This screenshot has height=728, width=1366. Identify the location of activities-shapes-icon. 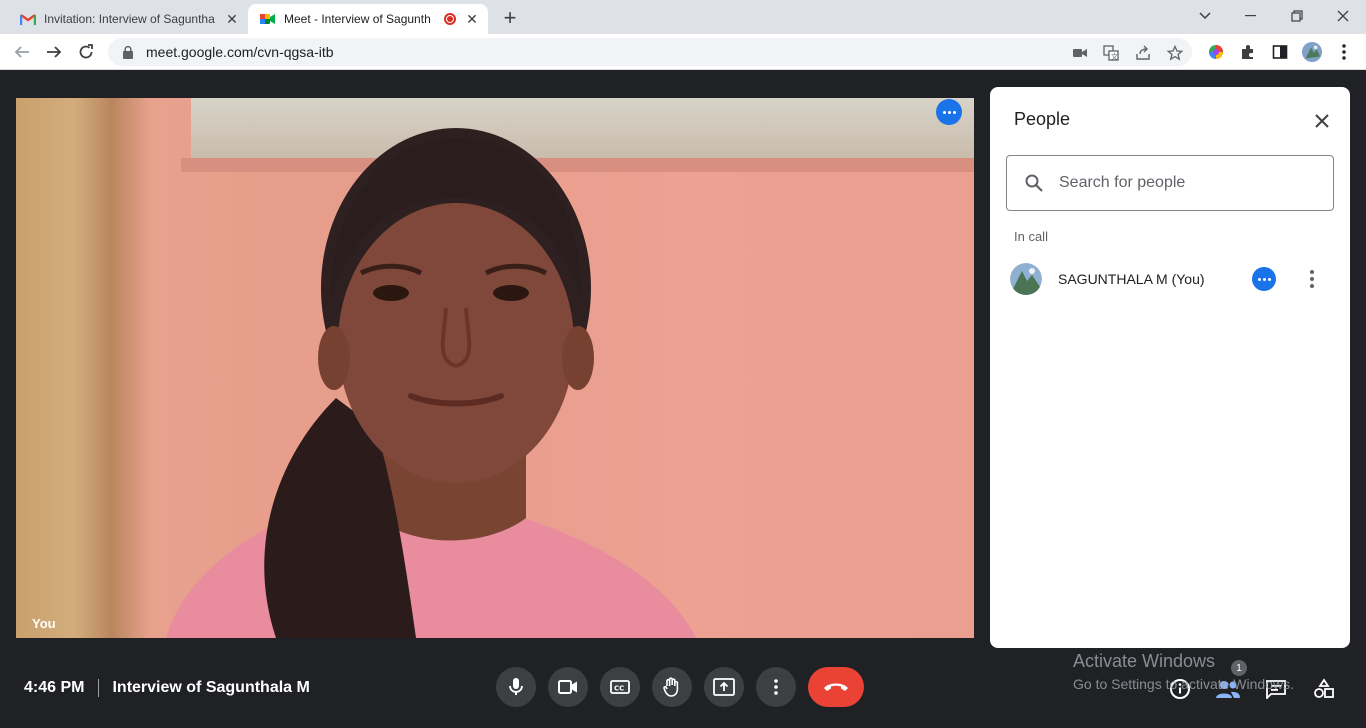
(1324, 688).